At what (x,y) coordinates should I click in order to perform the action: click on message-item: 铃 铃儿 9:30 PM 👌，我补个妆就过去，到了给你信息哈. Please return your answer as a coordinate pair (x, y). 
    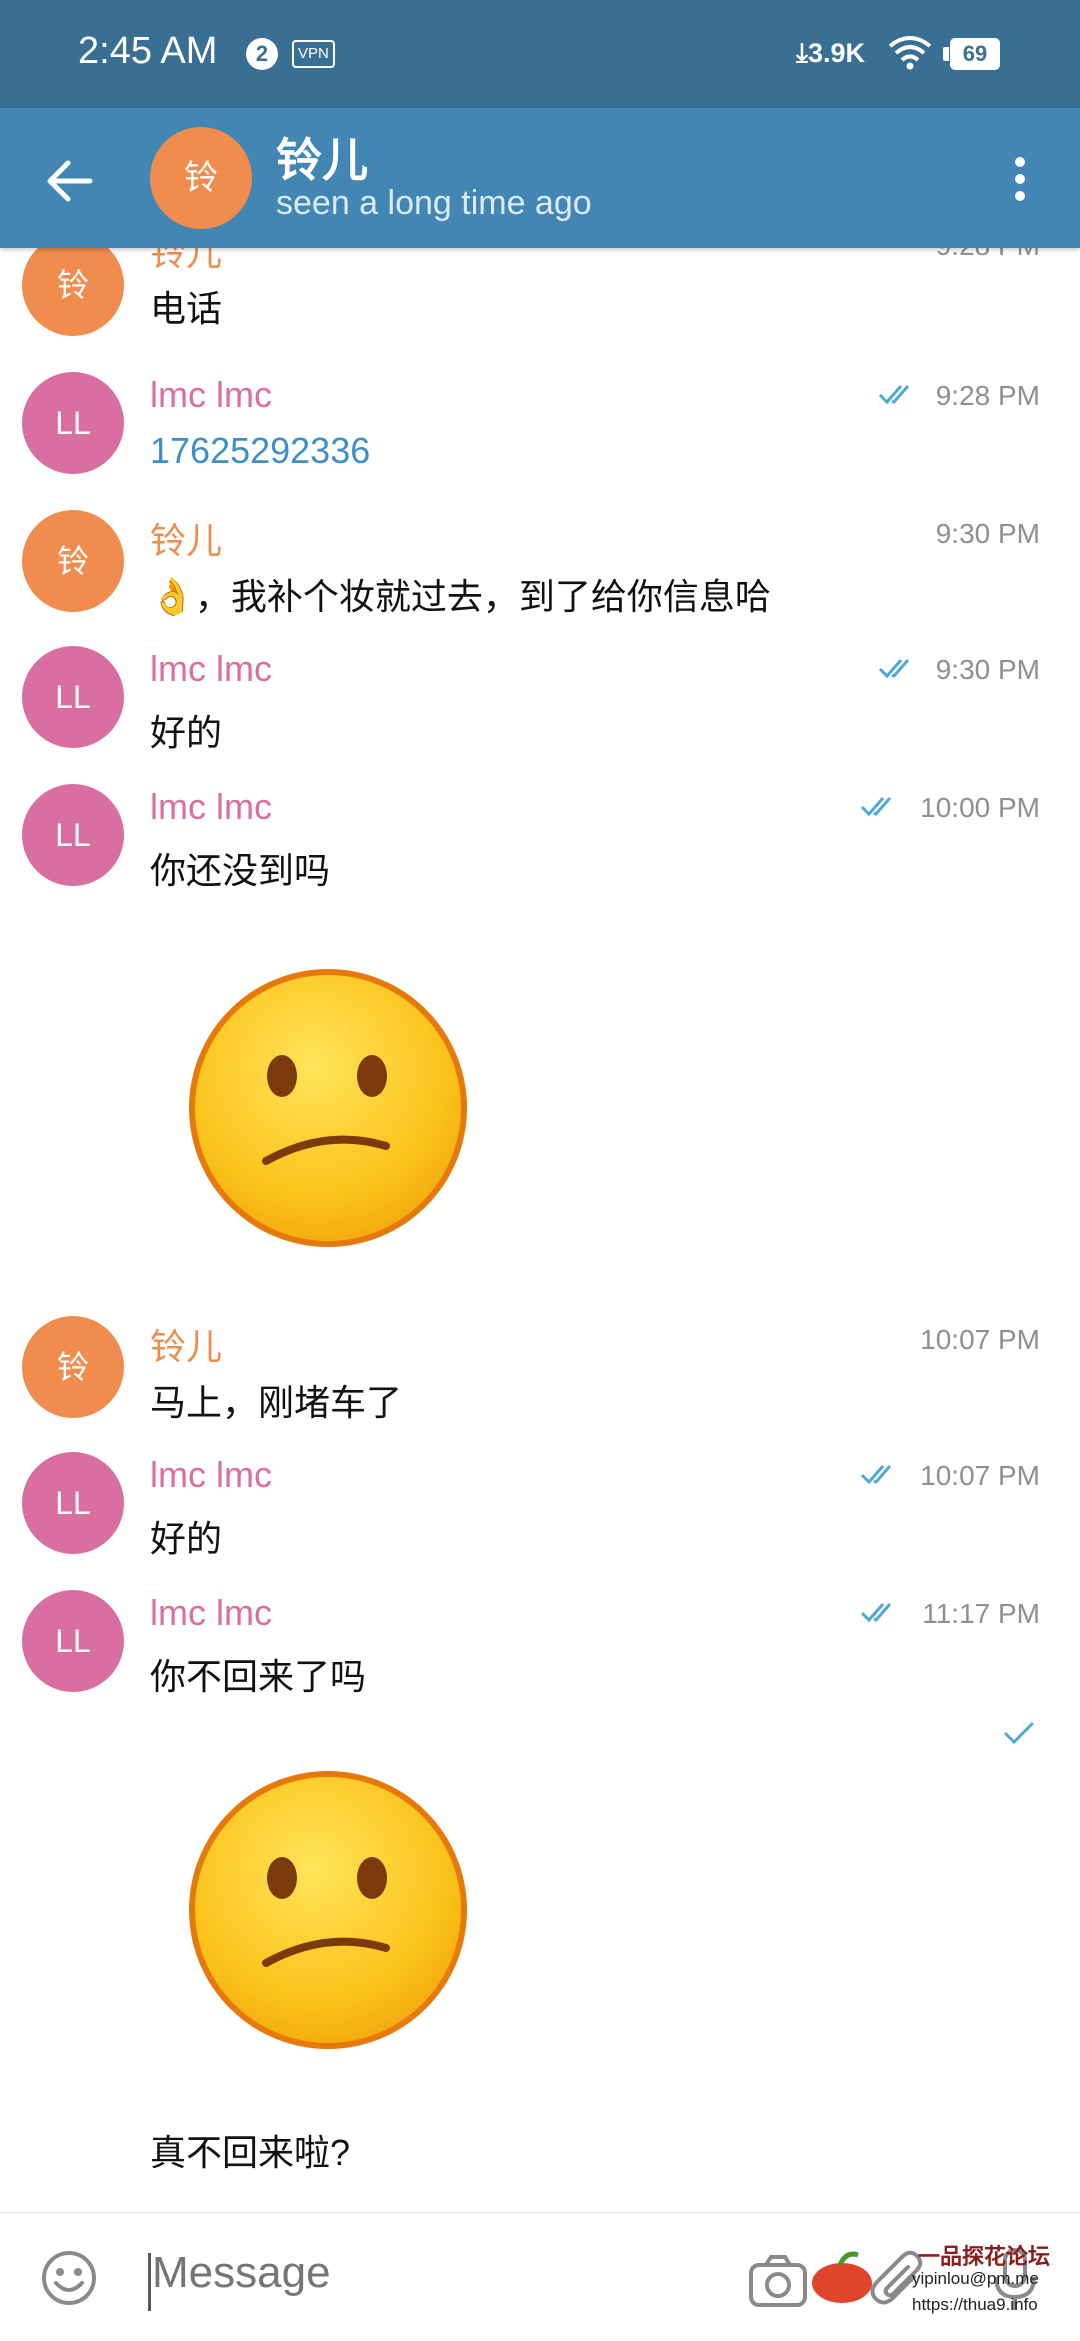
    Looking at the image, I should click on (540, 575).